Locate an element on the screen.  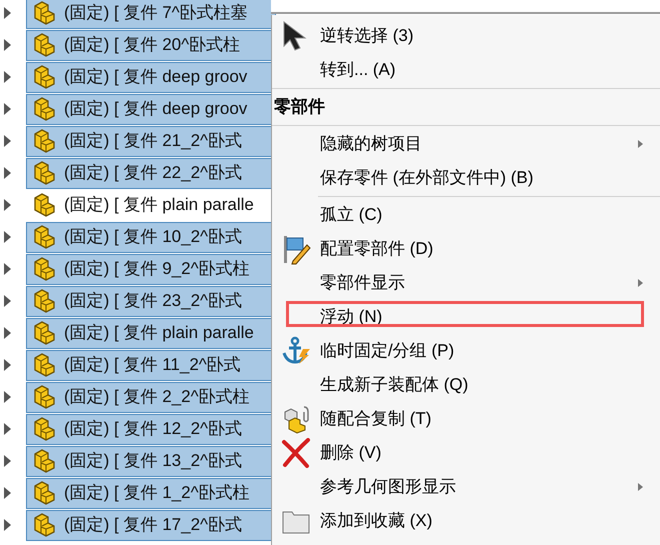
tree-item-label: (固定) [ 复件 2_2^卧式柱 is located at coordinates (157, 397).